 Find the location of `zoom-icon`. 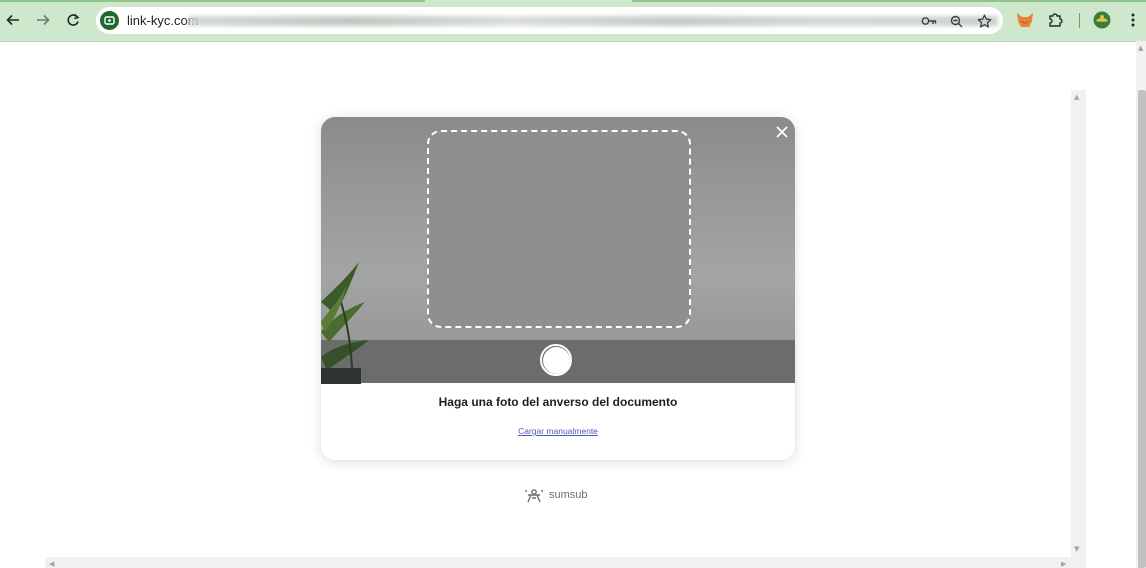

zoom-icon is located at coordinates (956, 21).